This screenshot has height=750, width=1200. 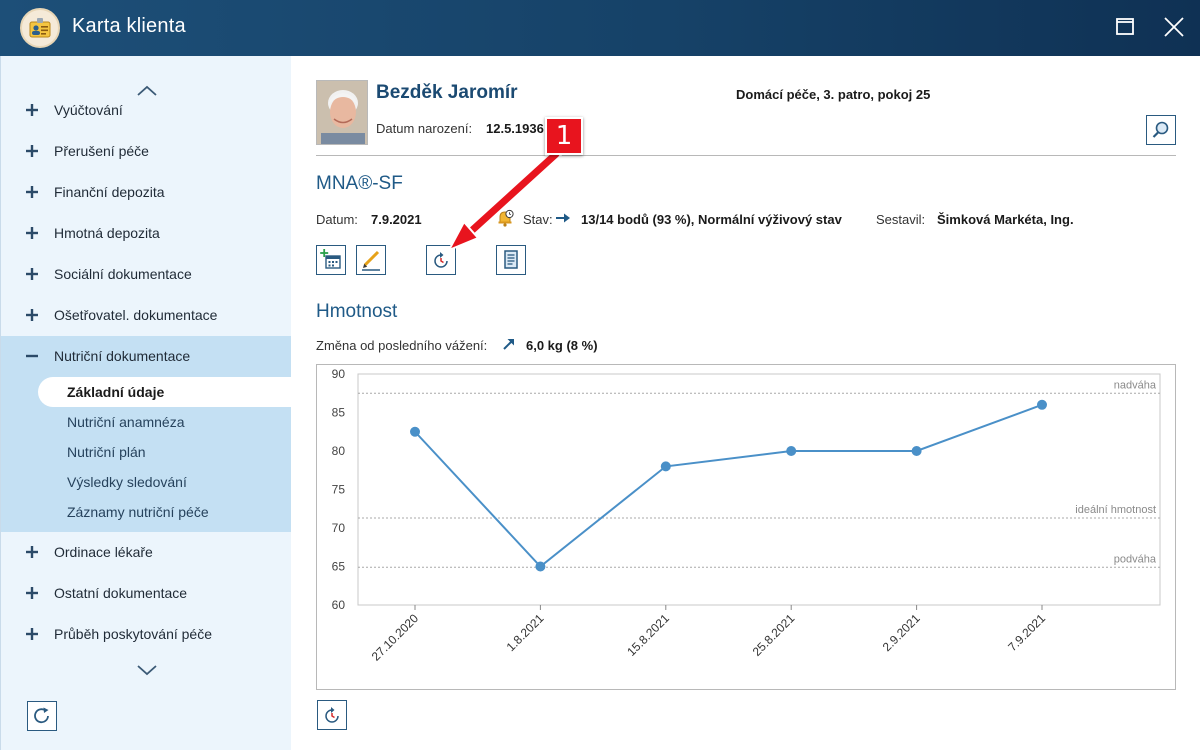 I want to click on sidebar-subitem-label: Nutriční plán, so click(x=106, y=452).